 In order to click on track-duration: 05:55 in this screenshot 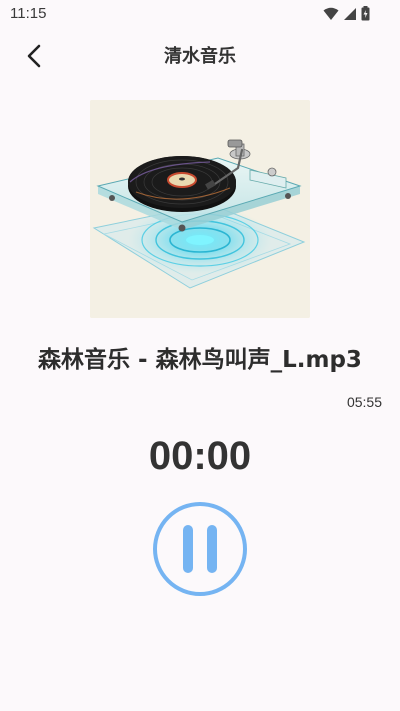, I will do `click(364, 402)`.